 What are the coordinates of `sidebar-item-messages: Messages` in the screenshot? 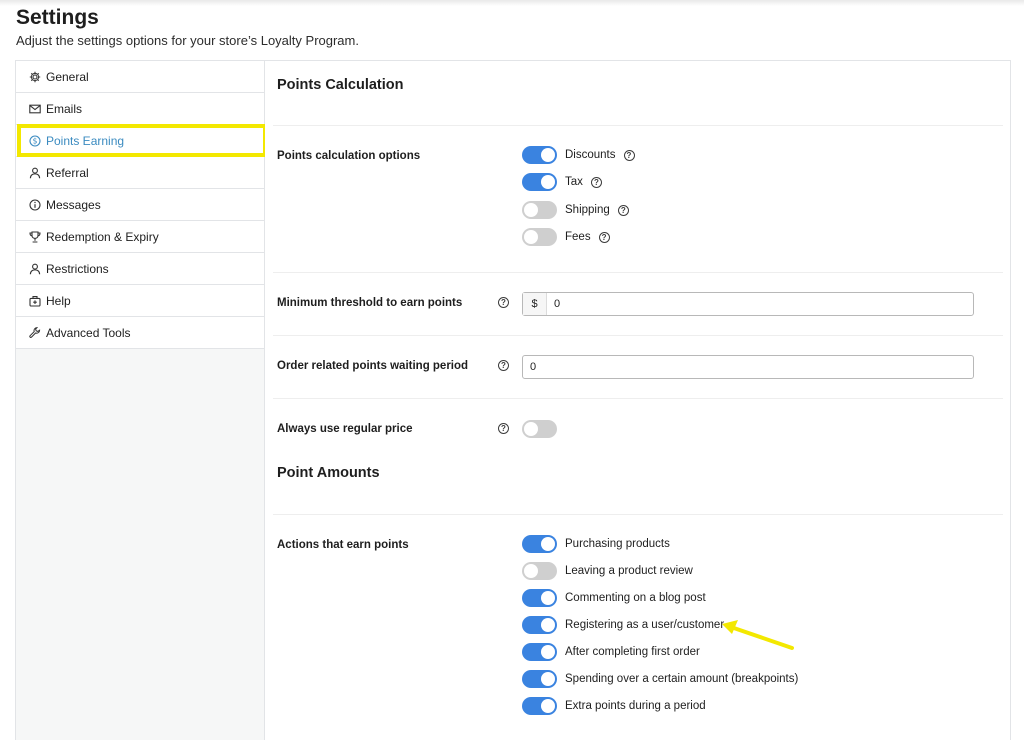 It's located at (140, 205).